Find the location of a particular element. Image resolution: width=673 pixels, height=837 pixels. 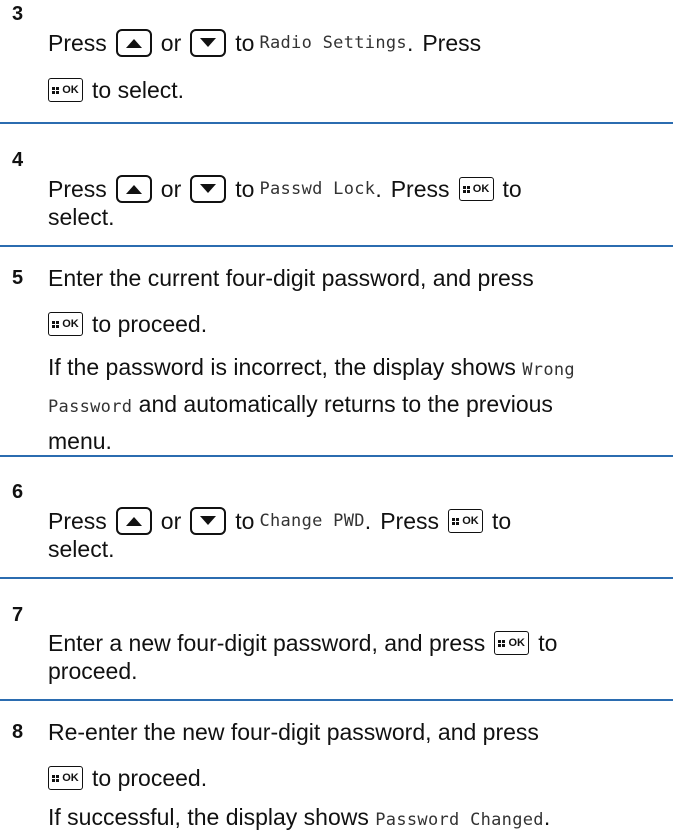

step-7-line-2: proceed. is located at coordinates (93, 671).